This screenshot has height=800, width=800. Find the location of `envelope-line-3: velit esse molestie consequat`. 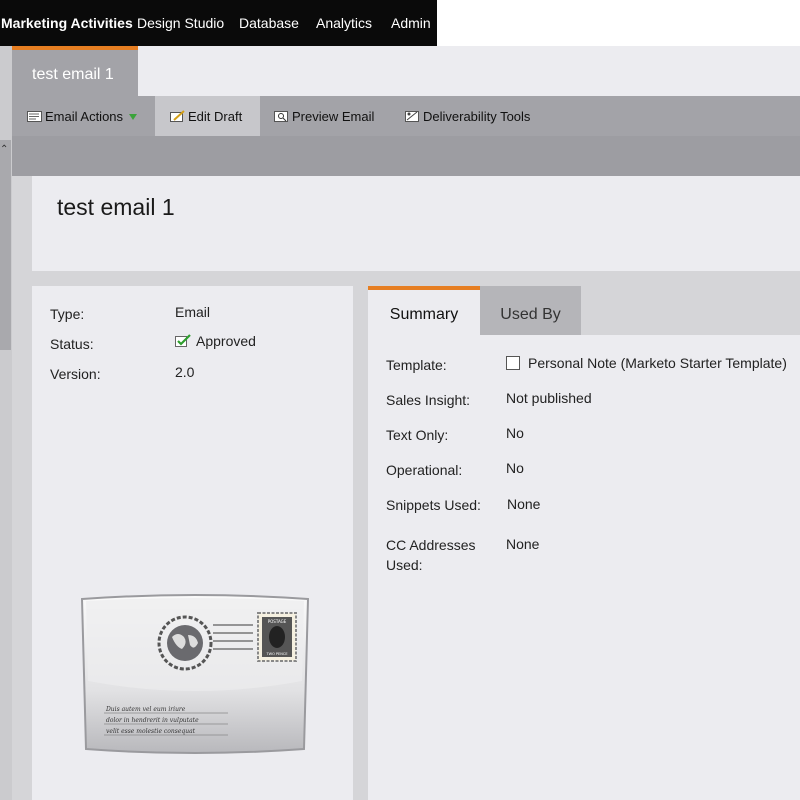

envelope-line-3: velit esse molestie consequat is located at coordinates (151, 731).